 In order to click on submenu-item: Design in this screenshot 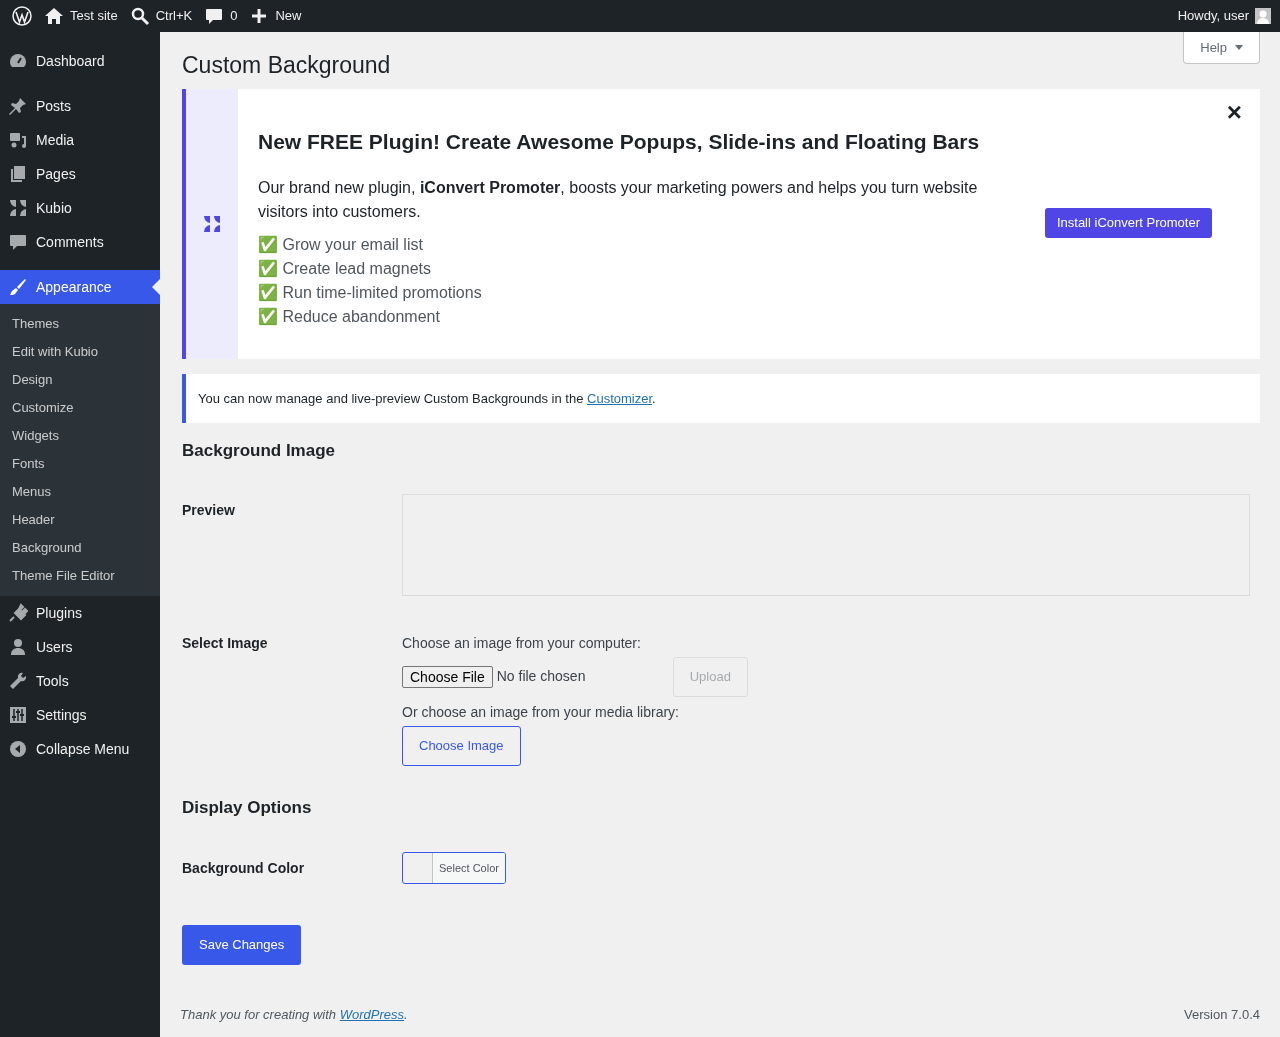, I will do `click(80, 380)`.